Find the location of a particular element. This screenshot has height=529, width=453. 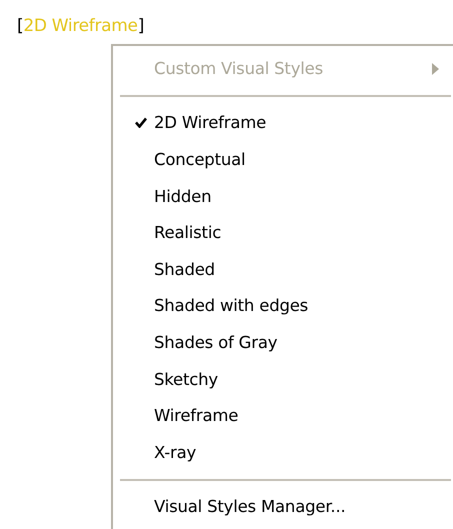

menu-item: Shaded is located at coordinates (283, 269).